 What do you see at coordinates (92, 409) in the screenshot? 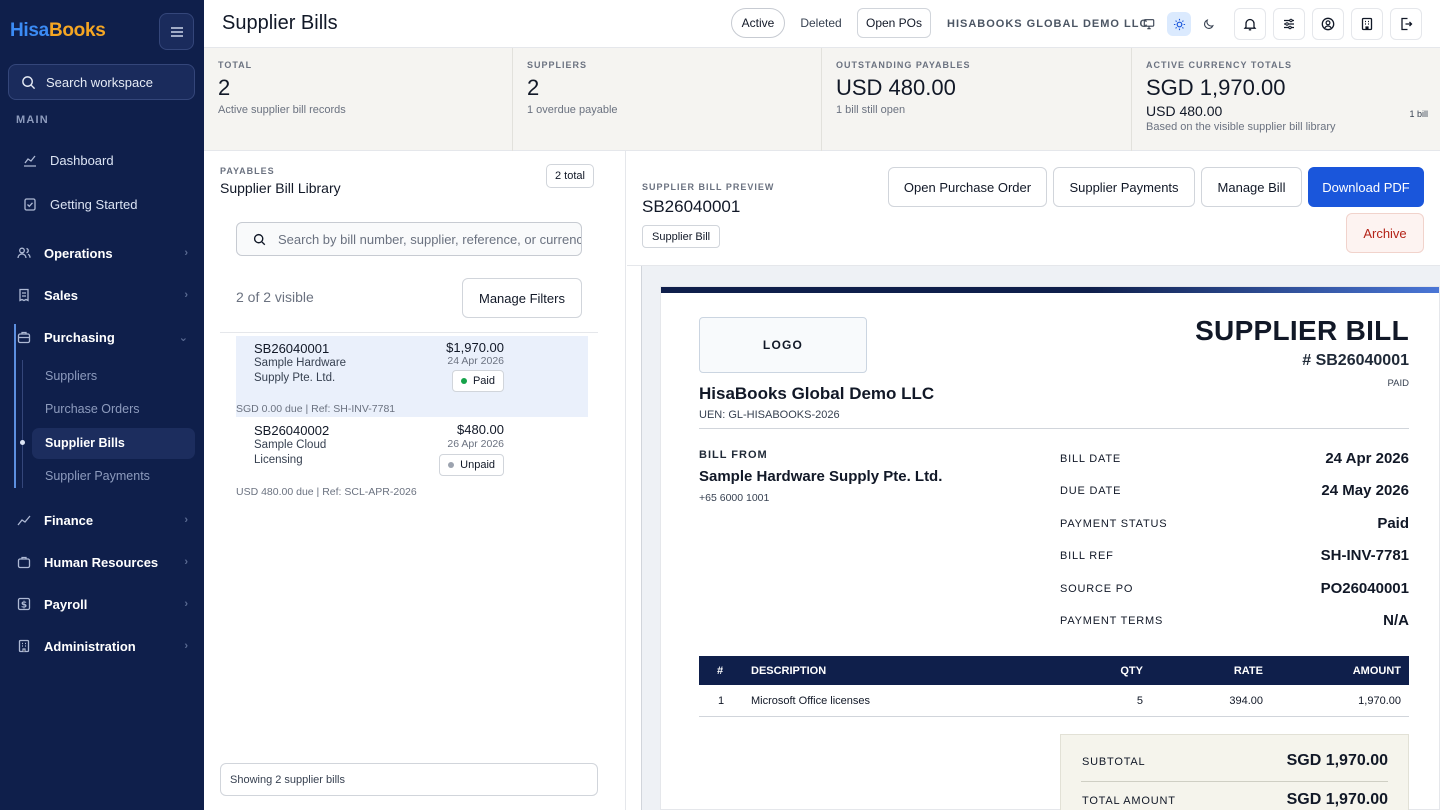
I see `sidebar-subitem-purchase-orders: Purchase Orders` at bounding box center [92, 409].